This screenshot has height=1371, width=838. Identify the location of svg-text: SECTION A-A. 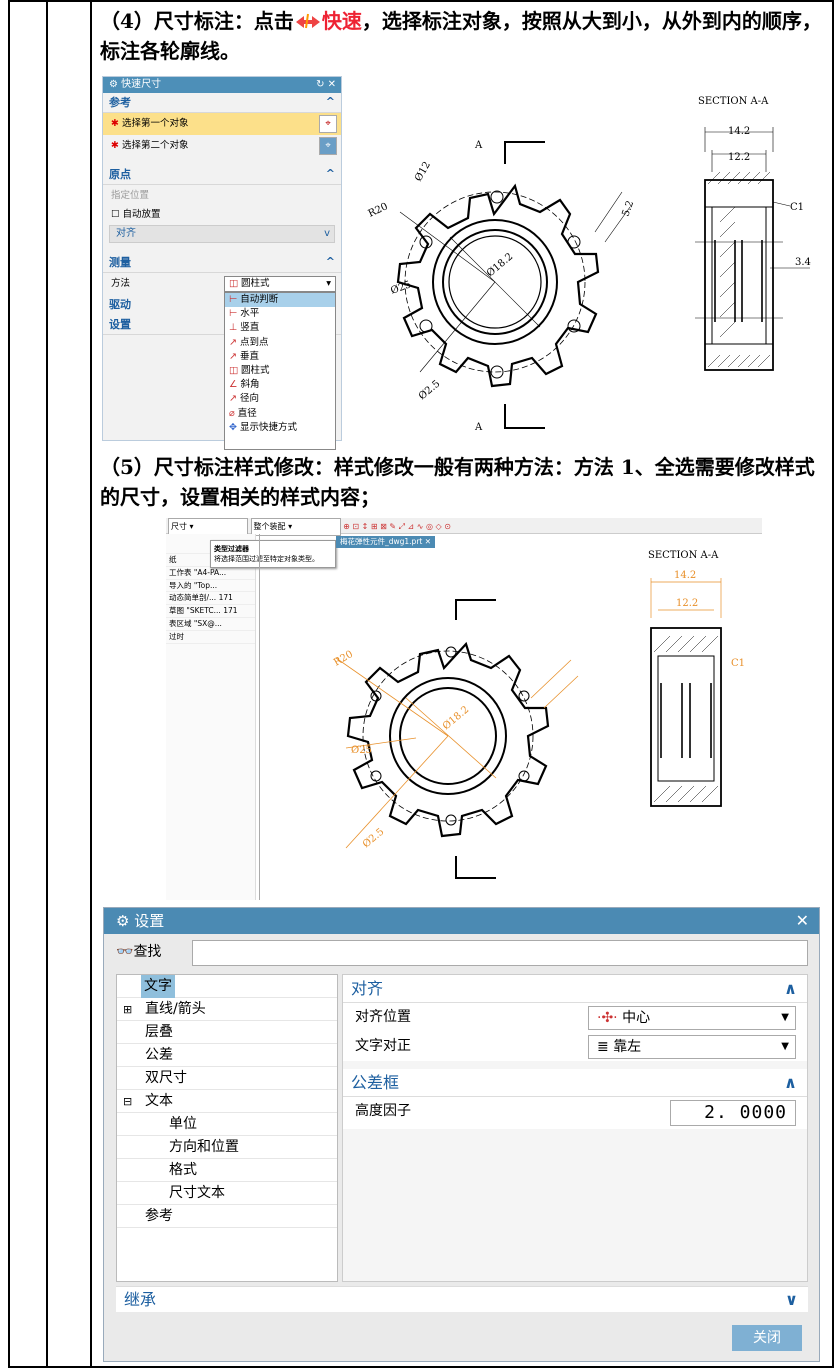
(683, 555).